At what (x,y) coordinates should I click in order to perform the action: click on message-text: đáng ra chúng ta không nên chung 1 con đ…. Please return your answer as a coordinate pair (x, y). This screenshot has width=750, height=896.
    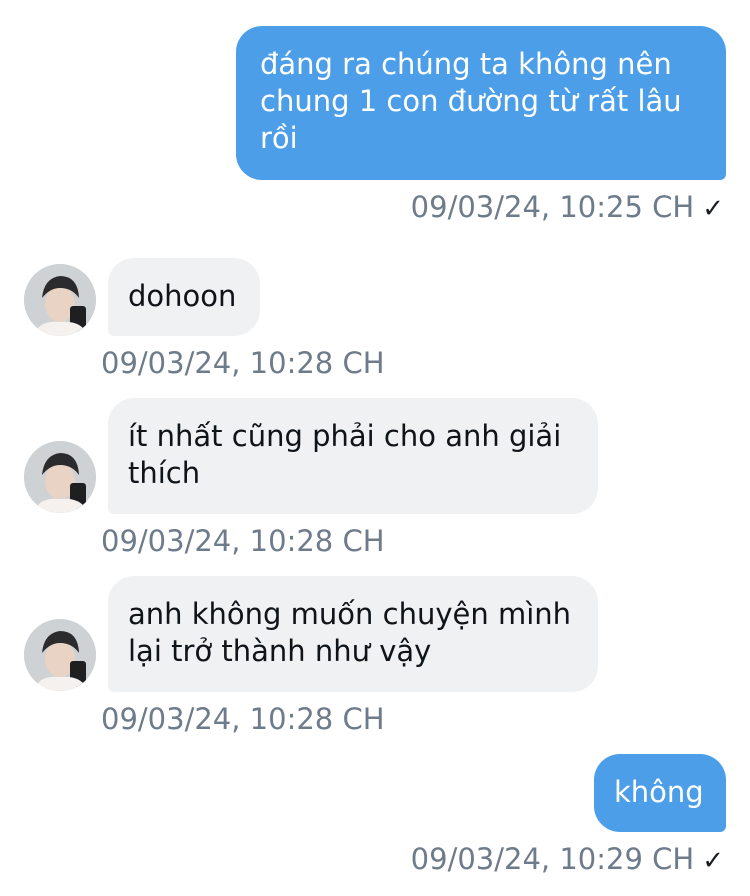
    Looking at the image, I should click on (471, 101).